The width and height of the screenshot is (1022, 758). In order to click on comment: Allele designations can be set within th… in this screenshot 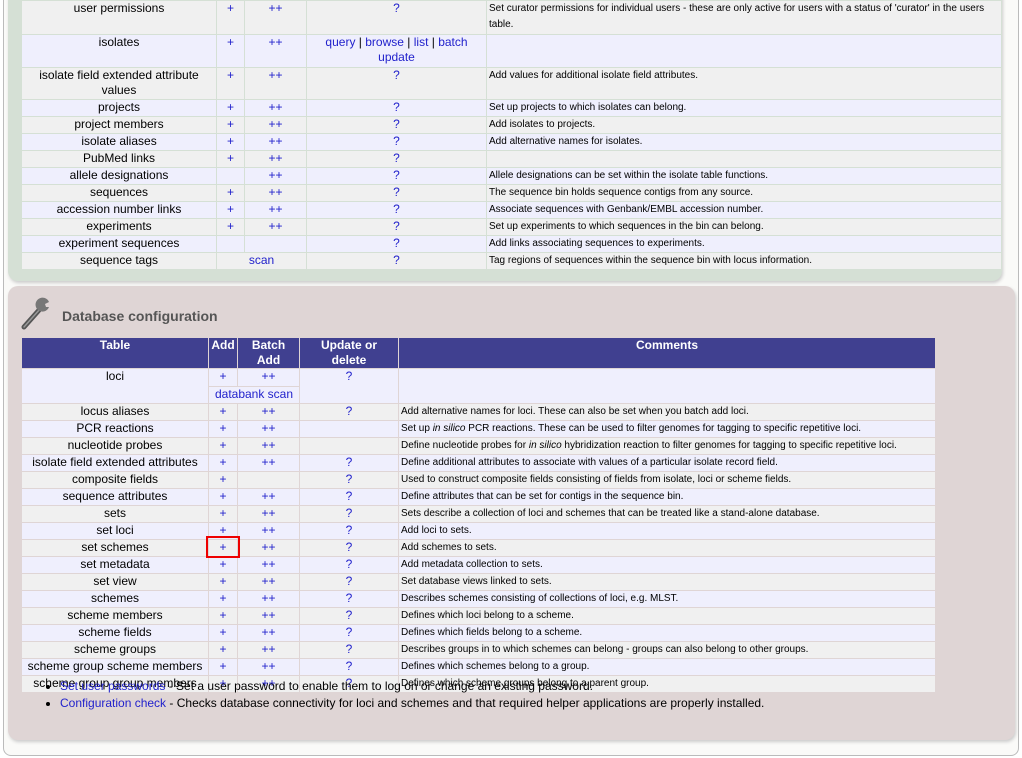, I will do `click(744, 176)`.